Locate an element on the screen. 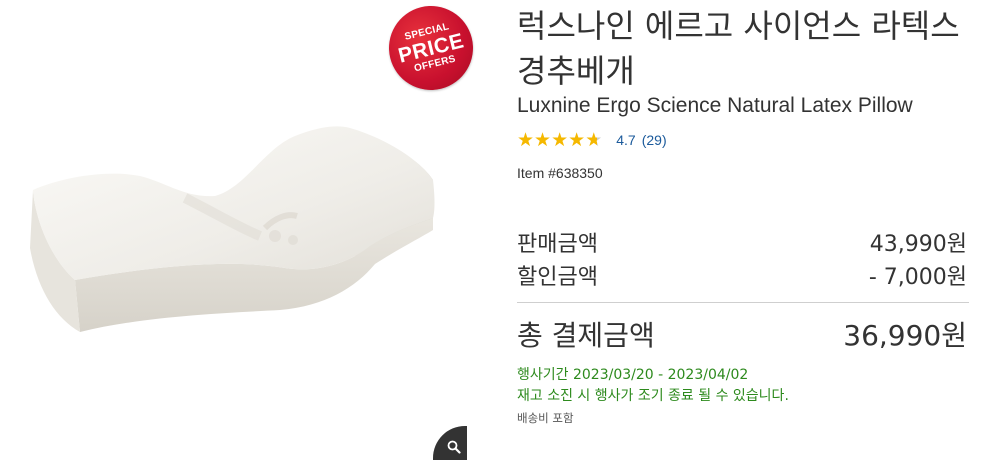  sale-price-value: 43,990원 is located at coordinates (918, 244).